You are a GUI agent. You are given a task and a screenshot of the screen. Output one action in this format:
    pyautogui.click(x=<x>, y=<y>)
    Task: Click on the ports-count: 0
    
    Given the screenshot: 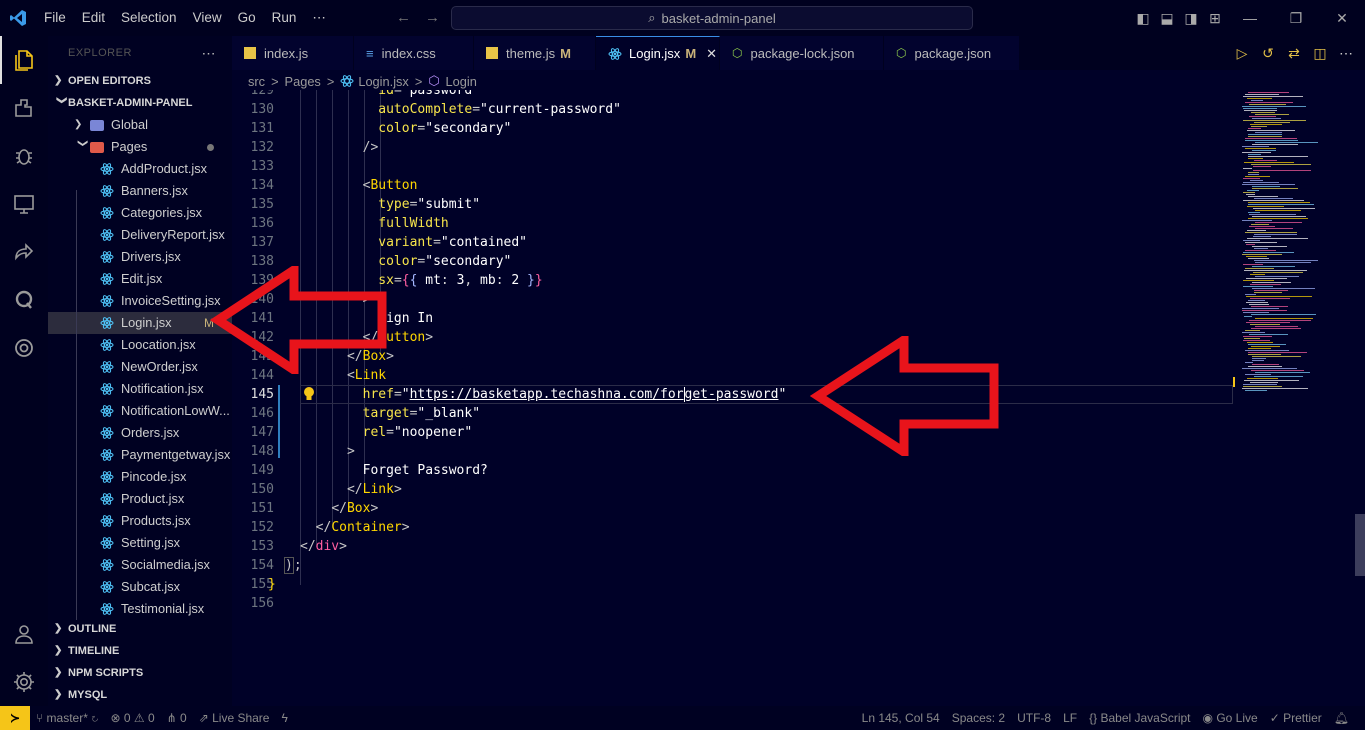 What is the action you would take?
    pyautogui.click(x=183, y=718)
    